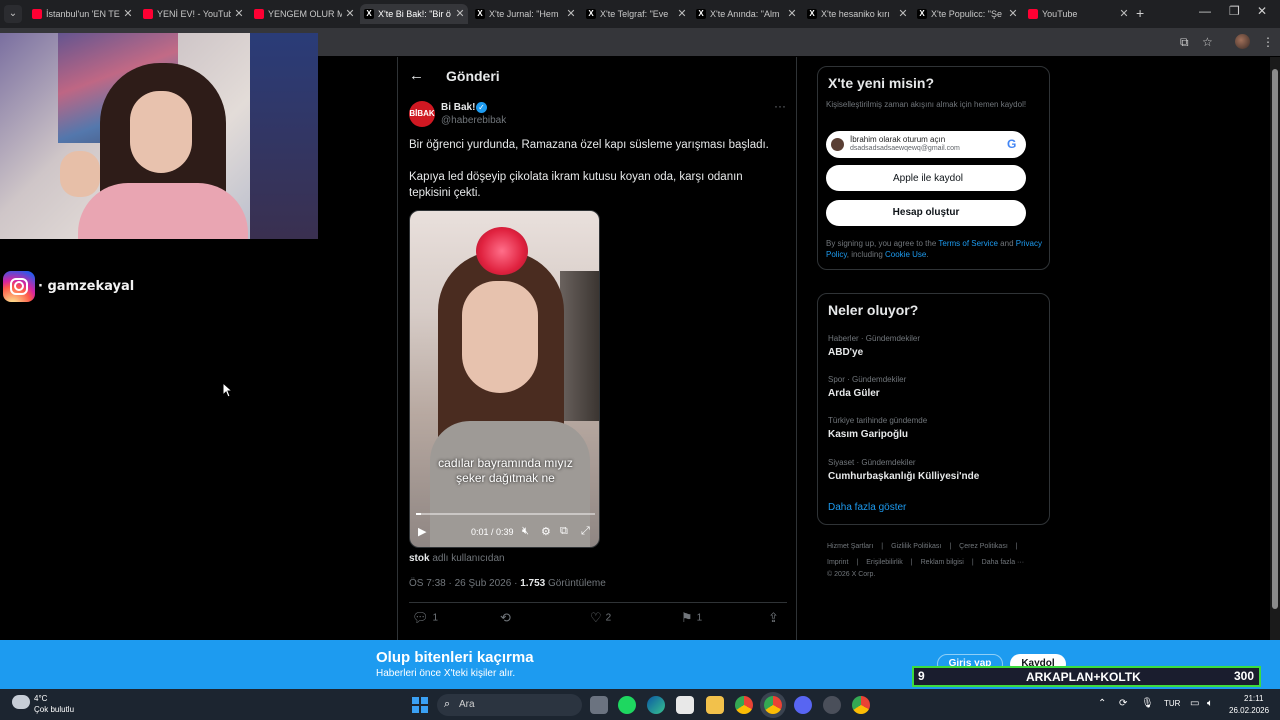 This screenshot has width=1280, height=720. I want to click on spotify-icon, so click(627, 705).